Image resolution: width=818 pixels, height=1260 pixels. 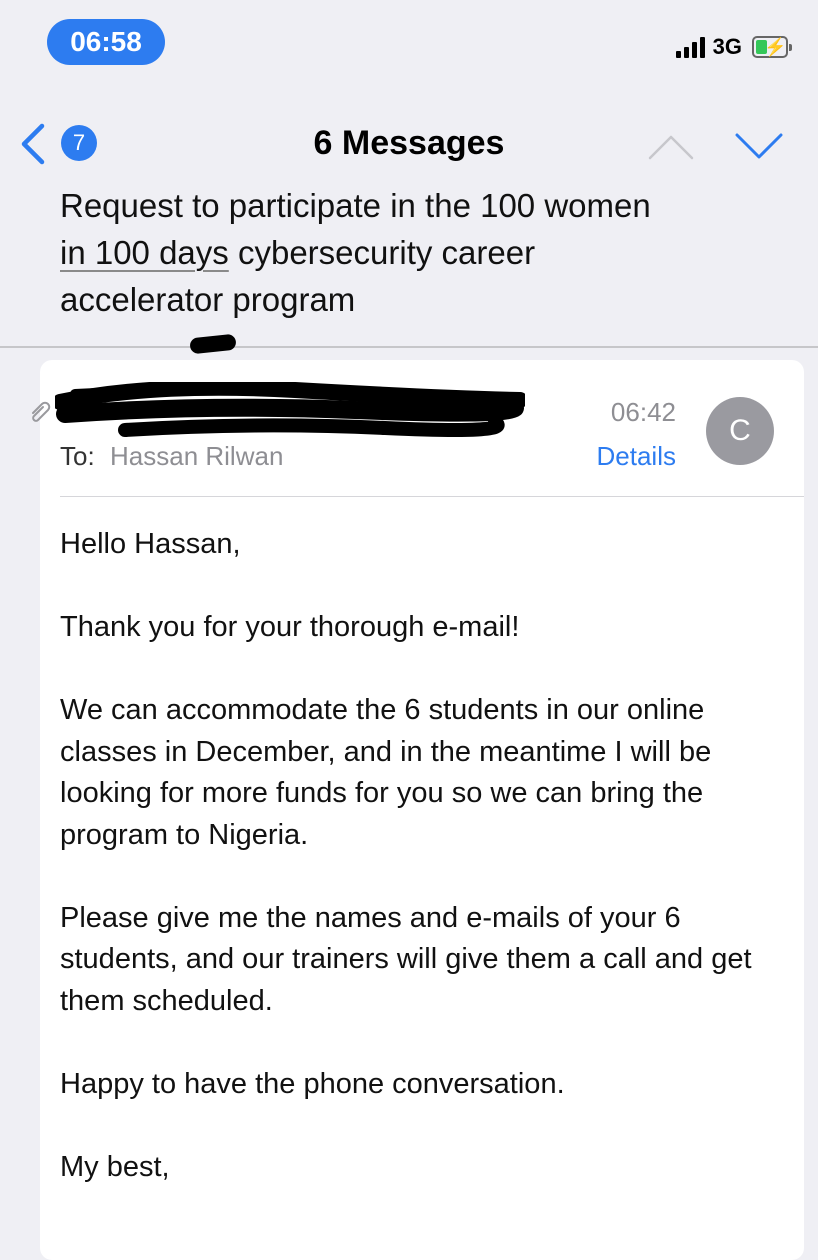 I want to click on subject-line-3: accelerator program, so click(x=208, y=299).